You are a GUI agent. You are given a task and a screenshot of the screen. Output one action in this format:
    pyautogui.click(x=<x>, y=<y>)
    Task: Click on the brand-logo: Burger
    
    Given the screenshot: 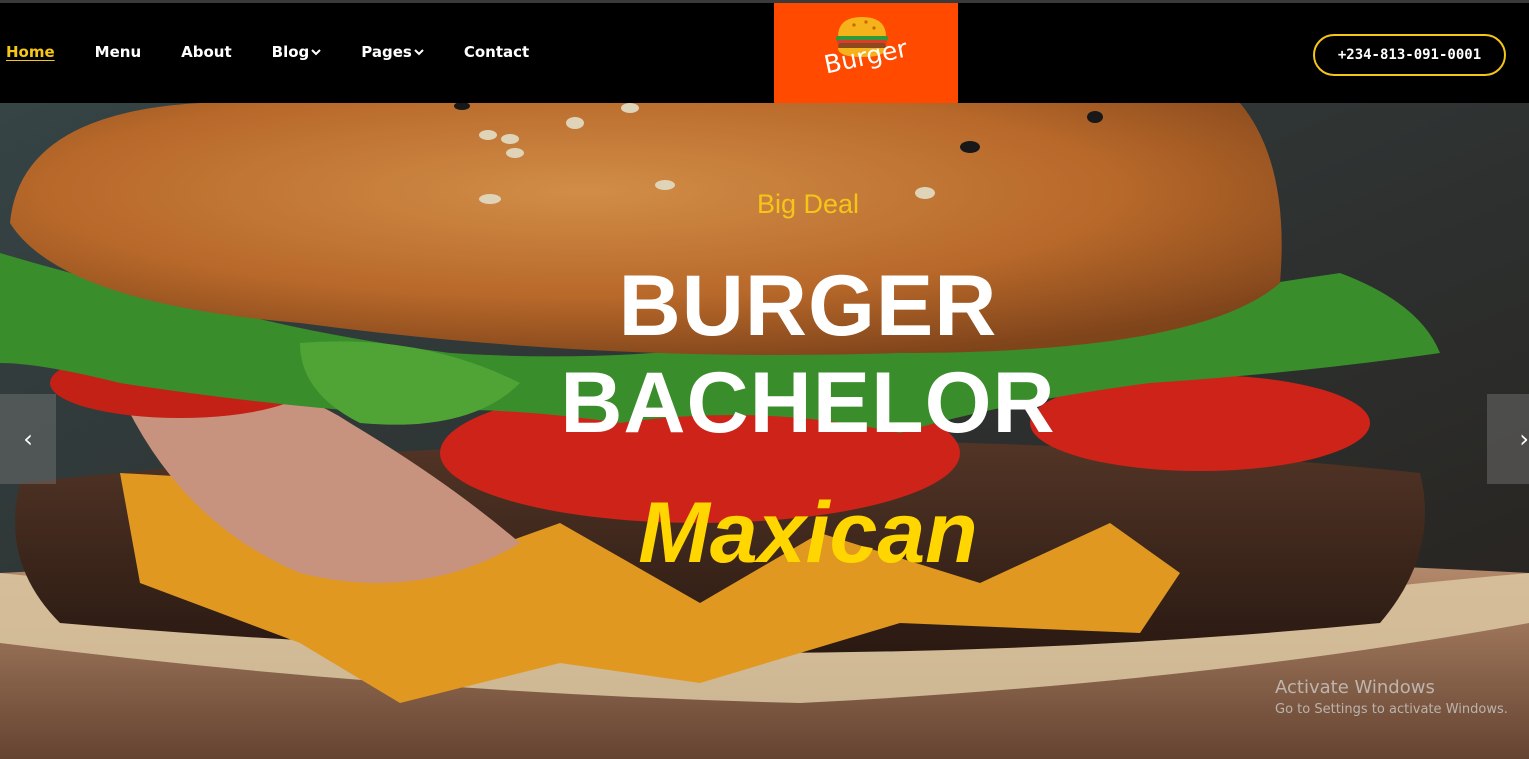 What is the action you would take?
    pyautogui.click(x=866, y=54)
    